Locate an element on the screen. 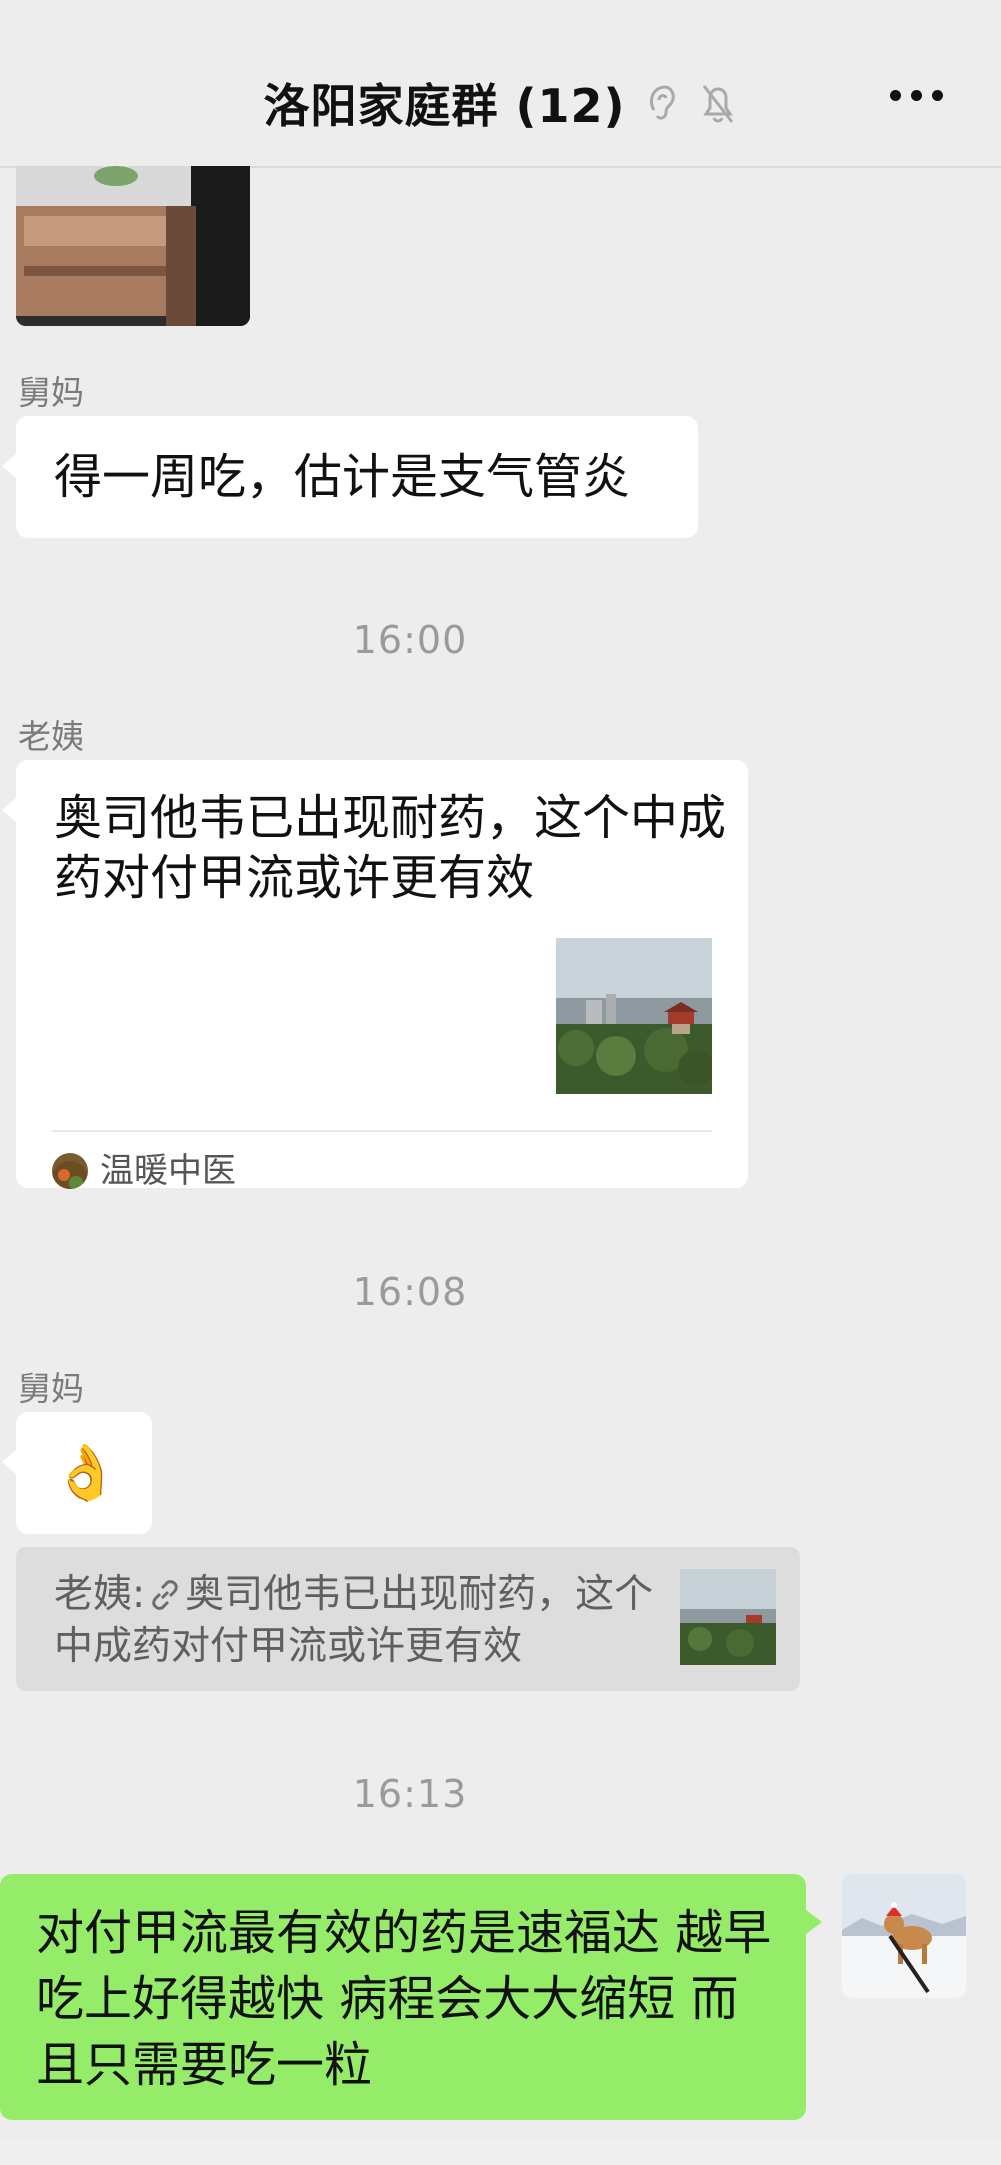 Image resolution: width=1001 pixels, height=2165 pixels. quote-author: 老姨: is located at coordinates (100, 1594).